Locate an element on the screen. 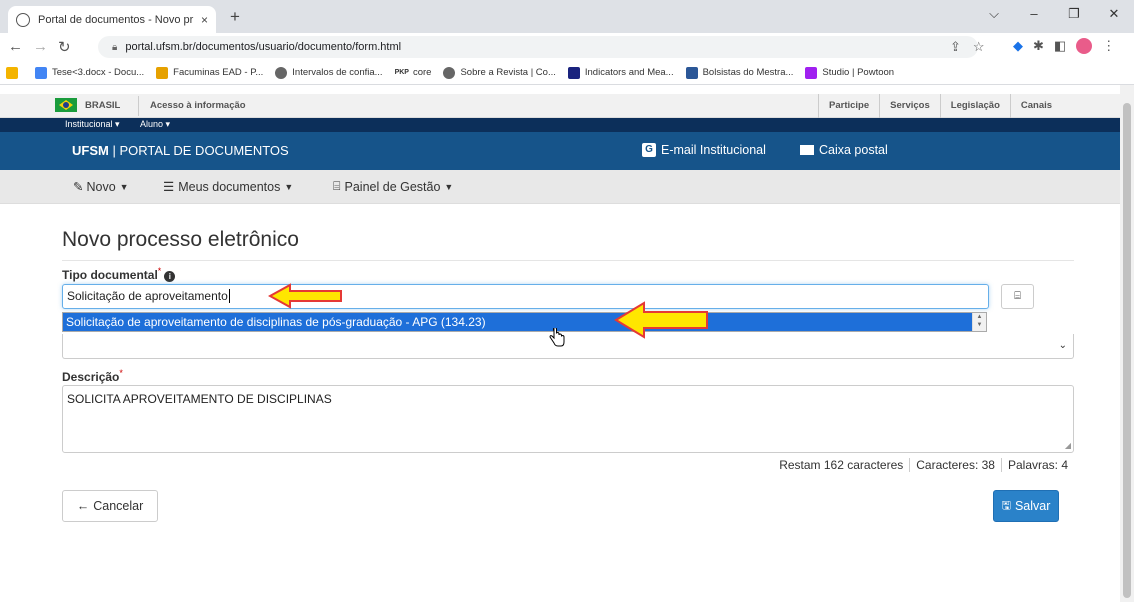 The width and height of the screenshot is (1134, 602). caixa-postal-link: Caixa postal is located at coordinates (844, 150).